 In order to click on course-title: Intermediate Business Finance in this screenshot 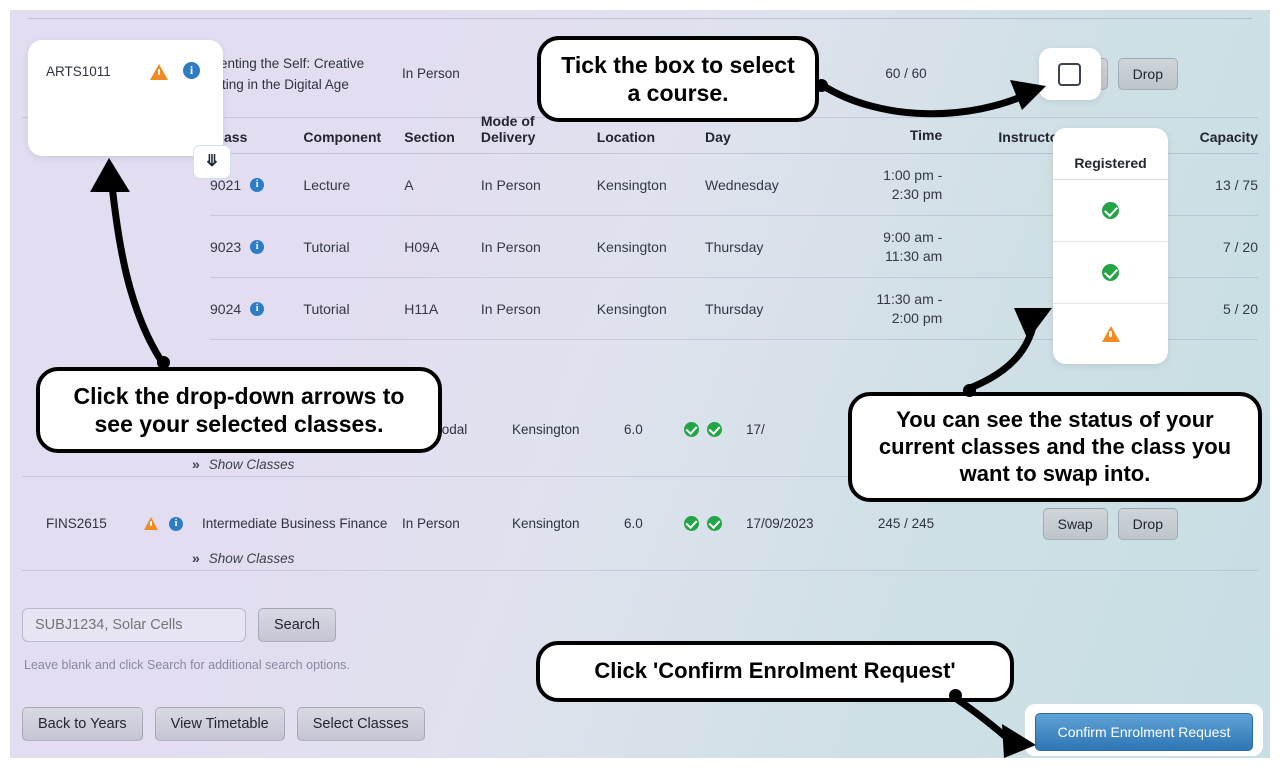, I will do `click(295, 523)`.